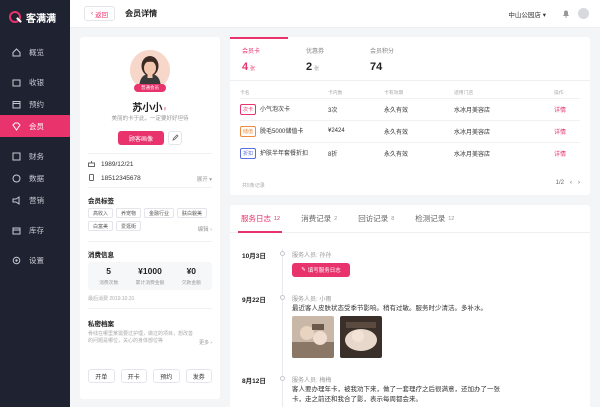  I want to click on col-header: 卡名, so click(245, 93).